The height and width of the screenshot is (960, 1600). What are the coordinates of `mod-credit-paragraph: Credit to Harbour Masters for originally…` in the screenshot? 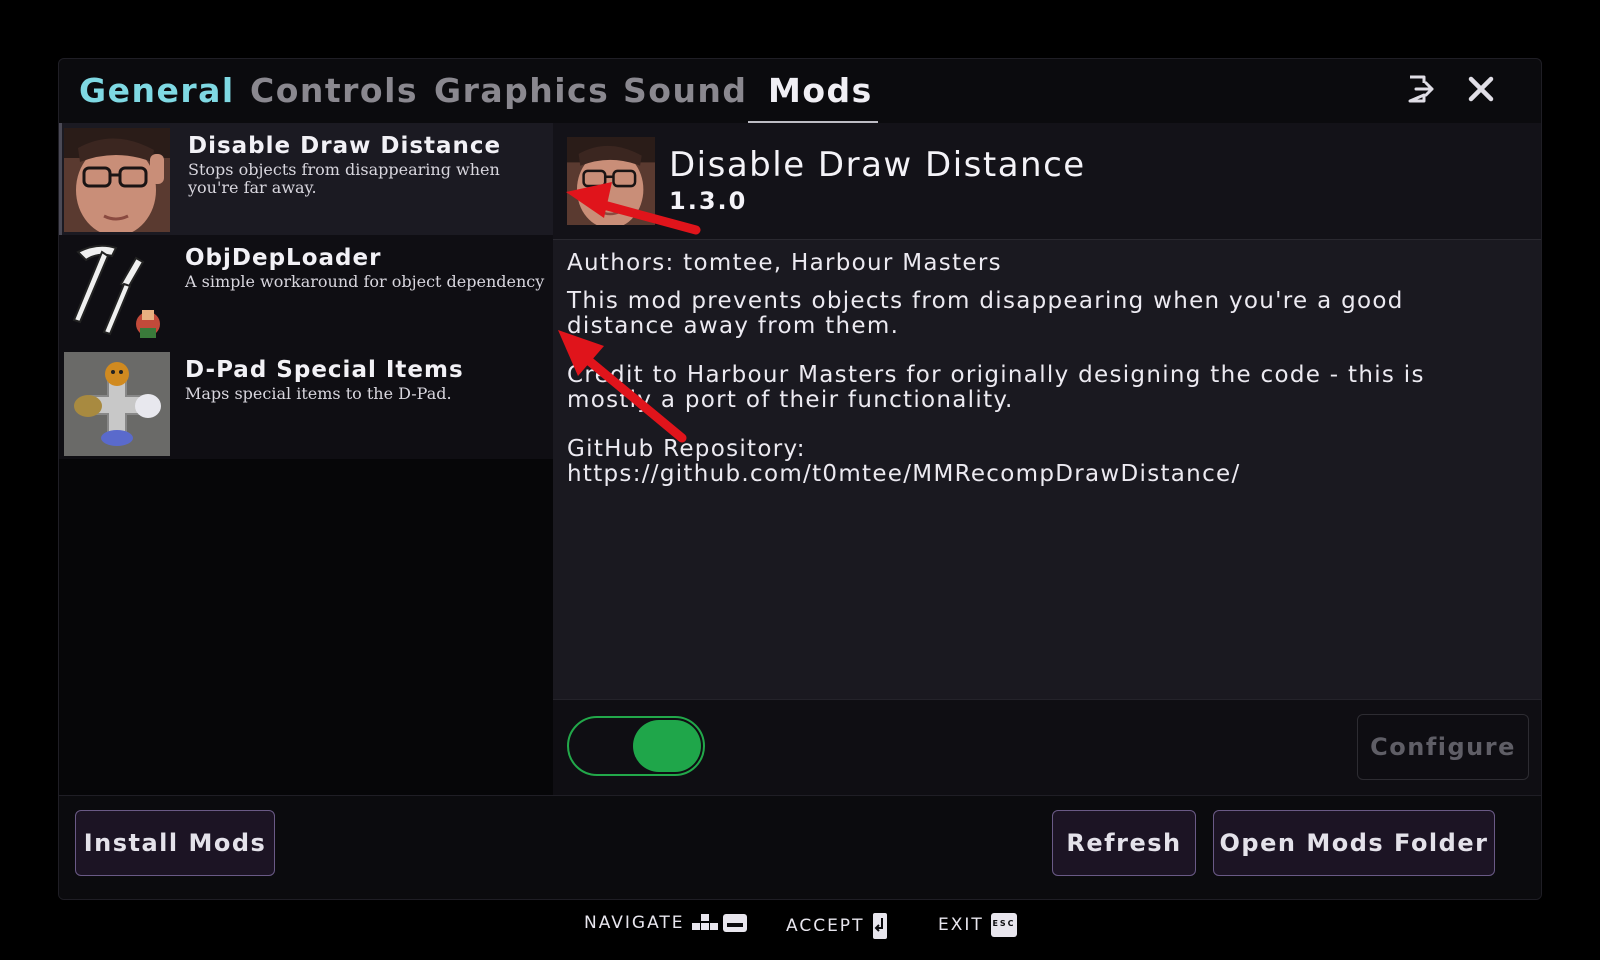 It's located at (996, 387).